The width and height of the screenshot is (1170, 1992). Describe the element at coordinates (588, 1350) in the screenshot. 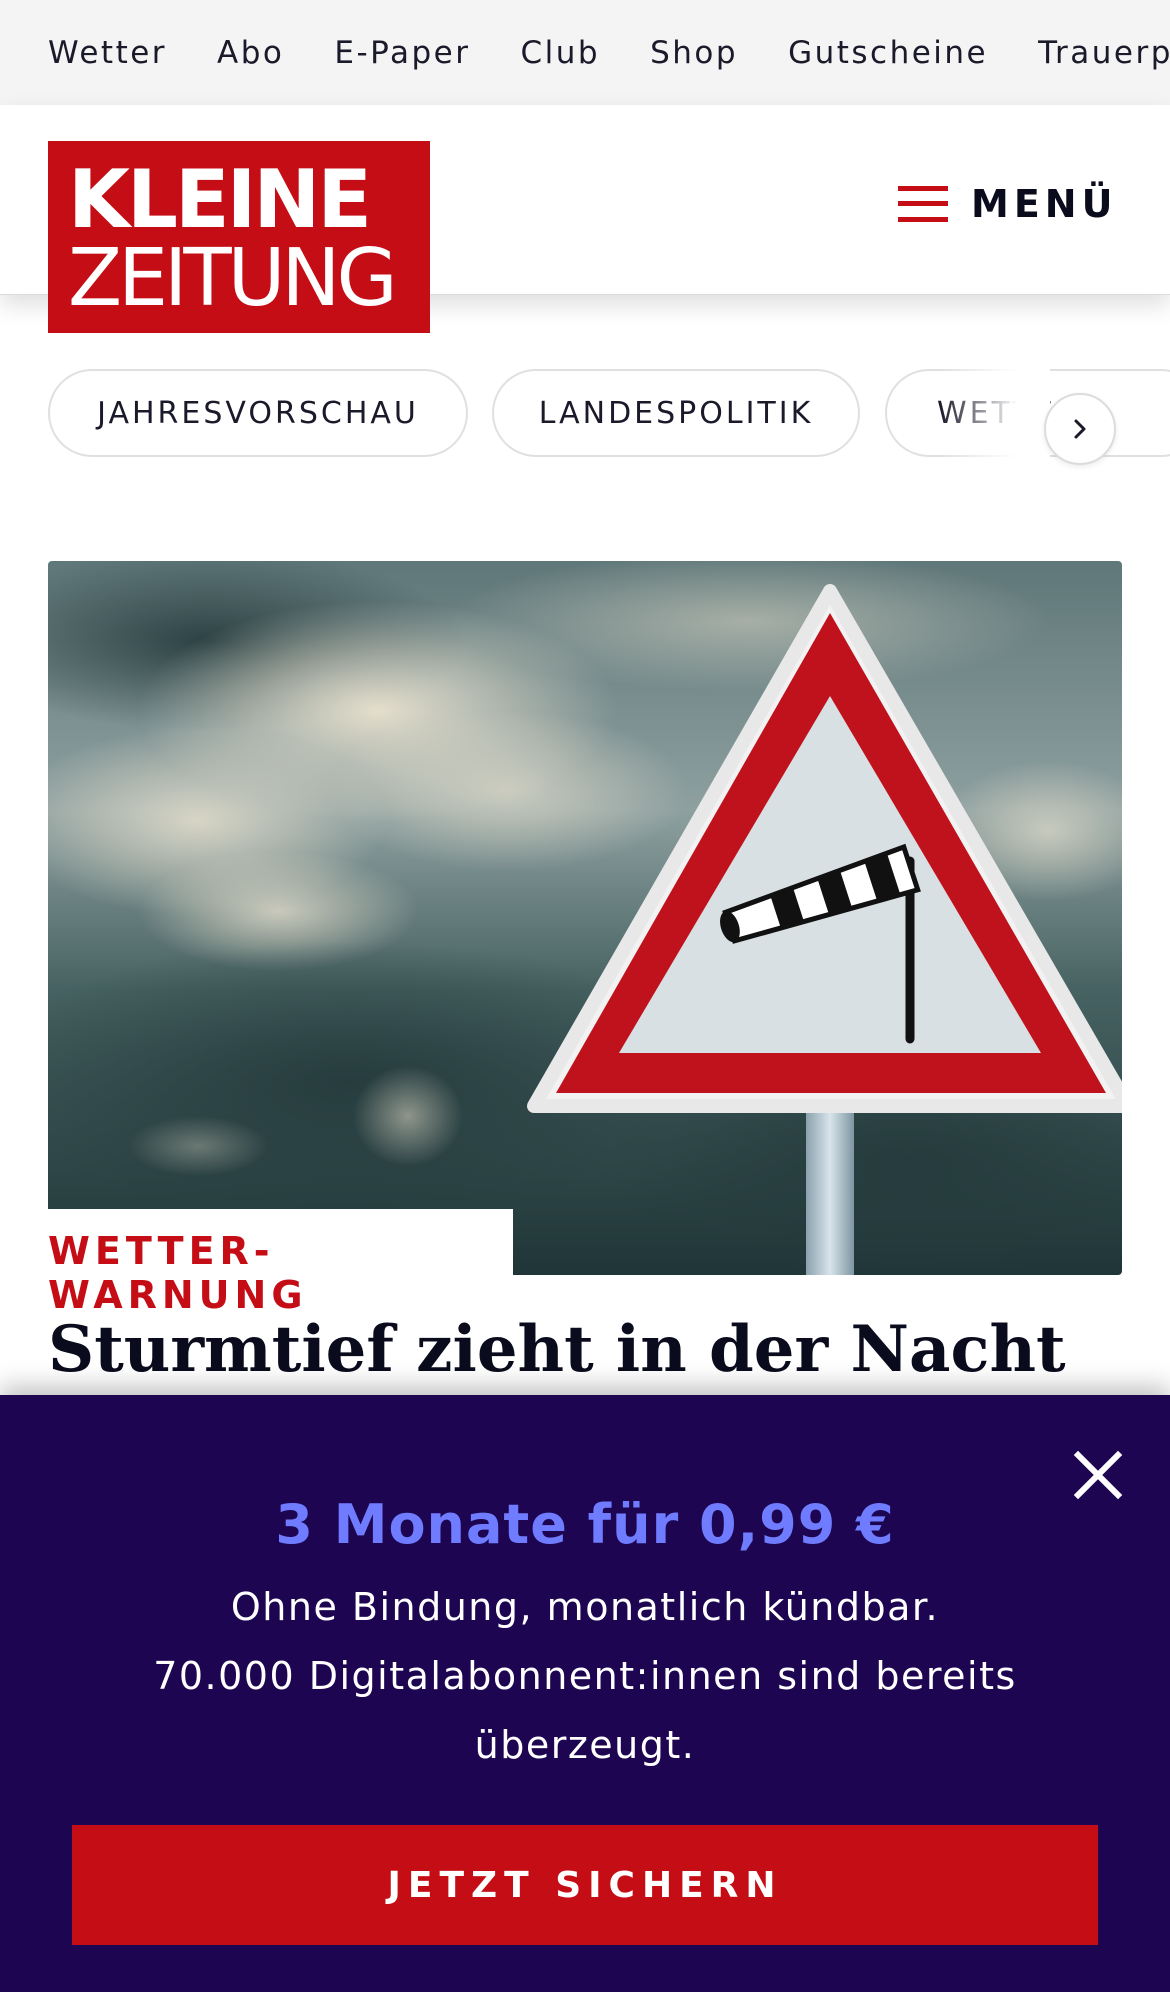

I see `article-headline: Sturmtief zieht in der Nacht` at that location.